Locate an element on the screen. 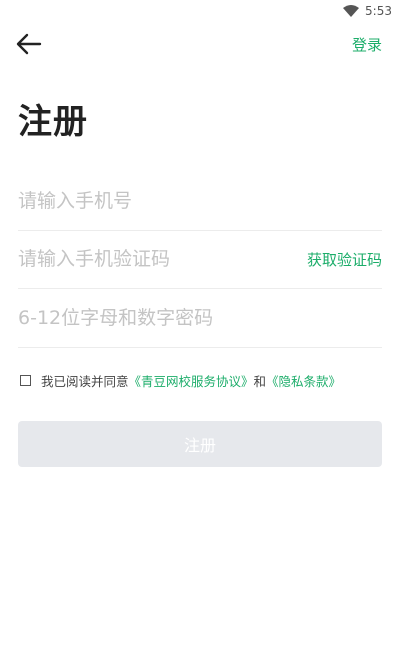 The width and height of the screenshot is (400, 660). agreement-prefix: 我已阅读并同意 is located at coordinates (85, 381).